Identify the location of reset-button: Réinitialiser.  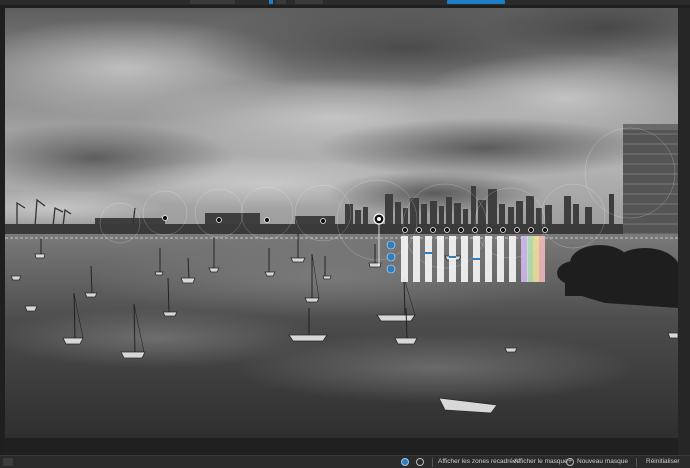
(663, 462).